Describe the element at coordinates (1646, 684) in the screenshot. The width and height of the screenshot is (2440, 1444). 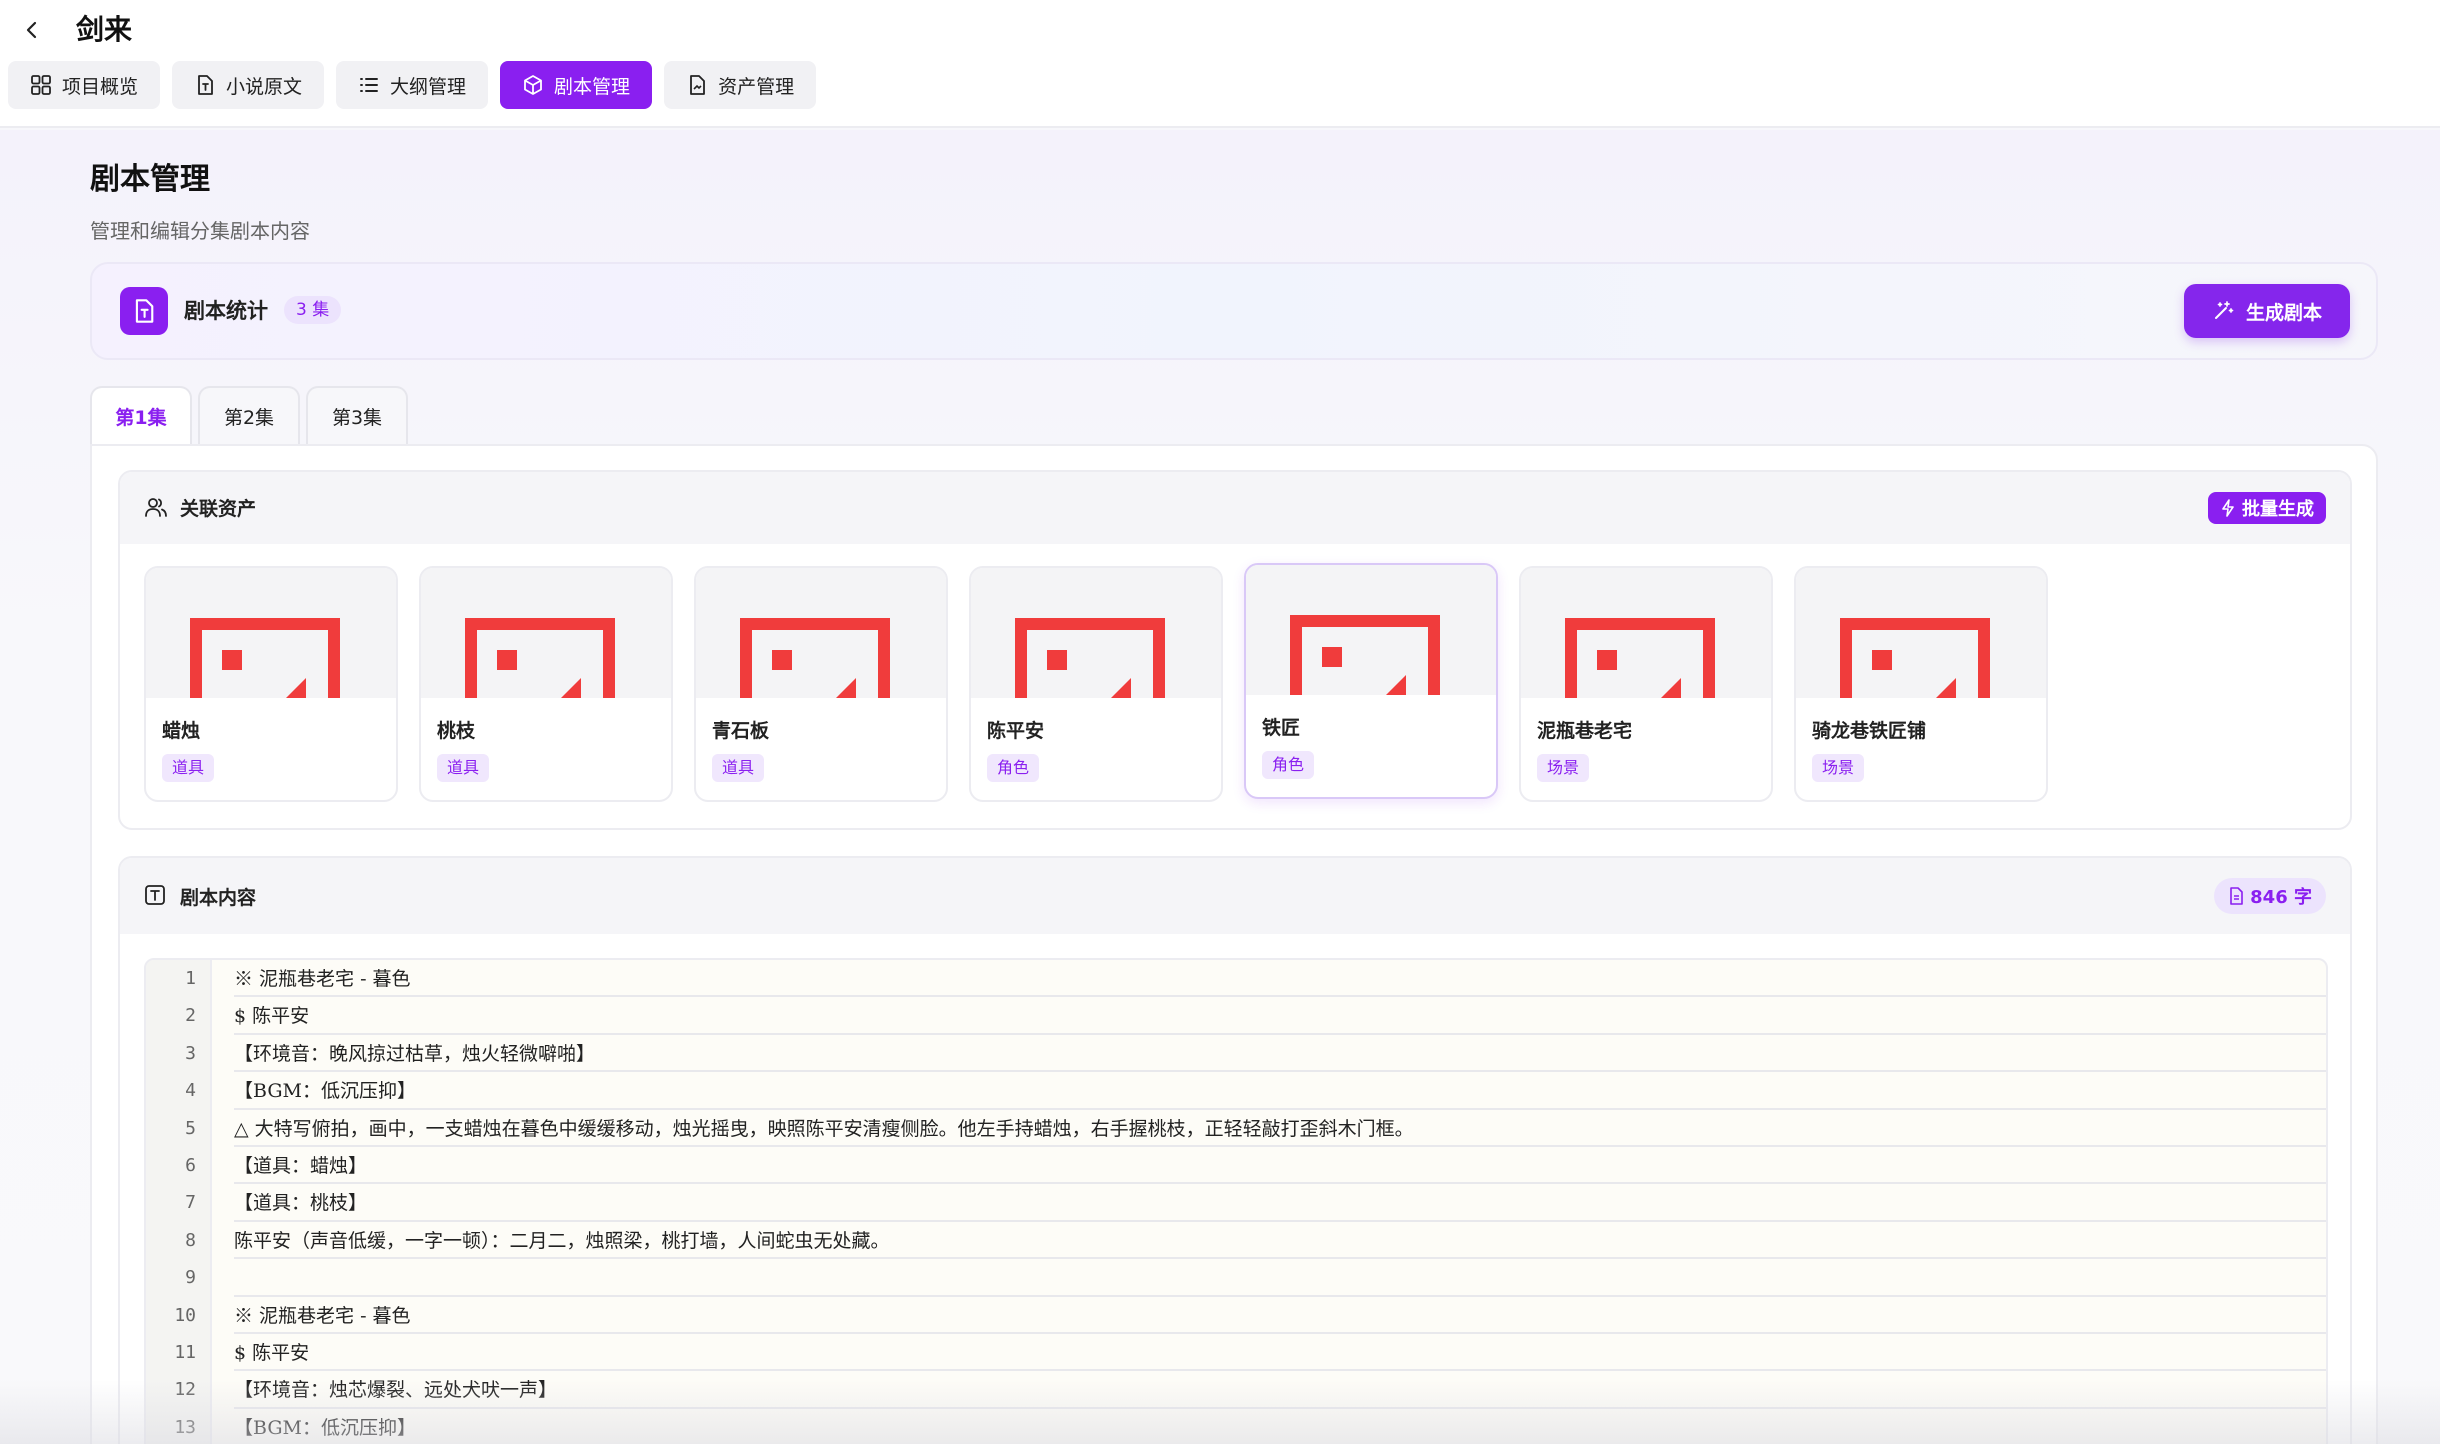
I see `asset-card: 泥瓶巷老宅 场景` at that location.